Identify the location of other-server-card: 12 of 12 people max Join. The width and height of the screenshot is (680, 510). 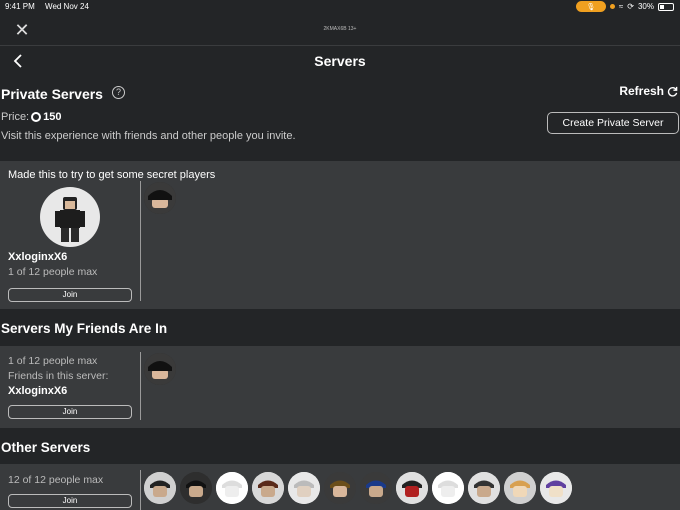
(340, 487).